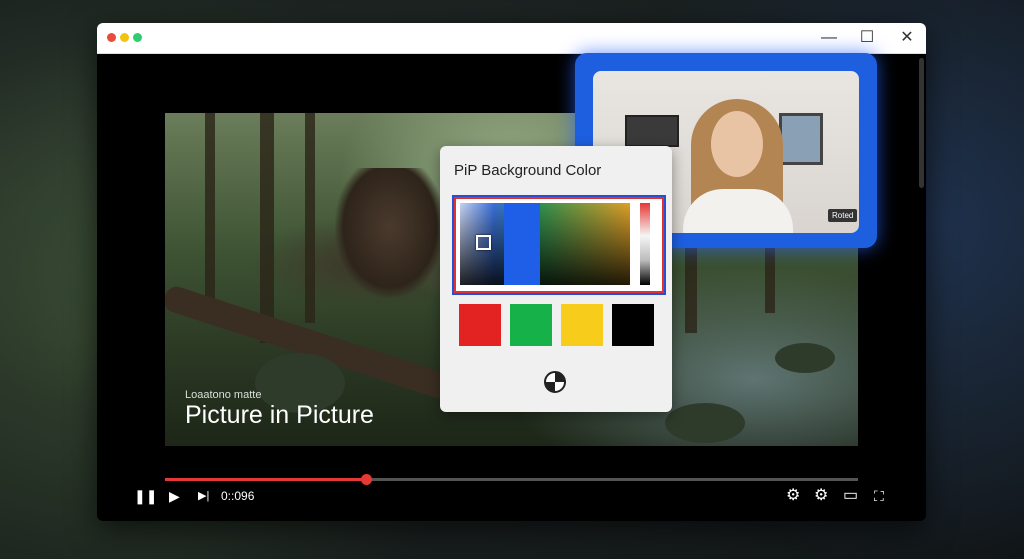 This screenshot has height=559, width=1024. Describe the element at coordinates (511, 38) in the screenshot. I see `title-bar: — ☐ ✕` at that location.